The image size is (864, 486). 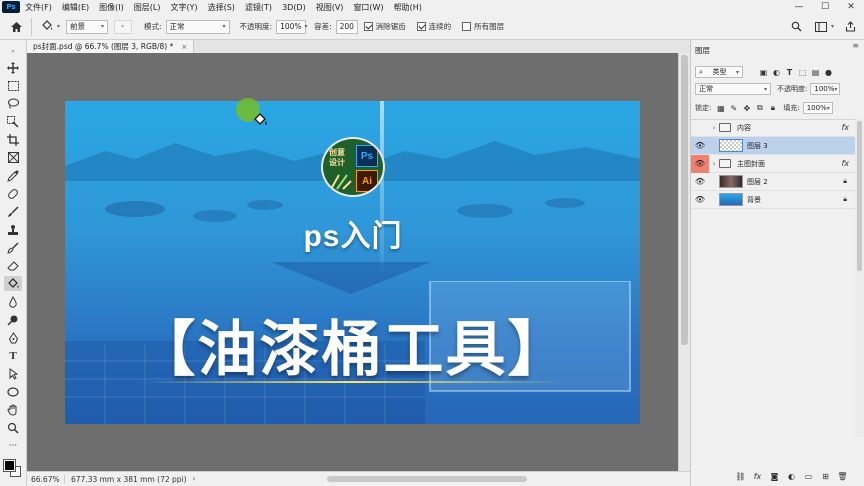 What do you see at coordinates (294, 7) in the screenshot?
I see `menu-3d: 3D(D)` at bounding box center [294, 7].